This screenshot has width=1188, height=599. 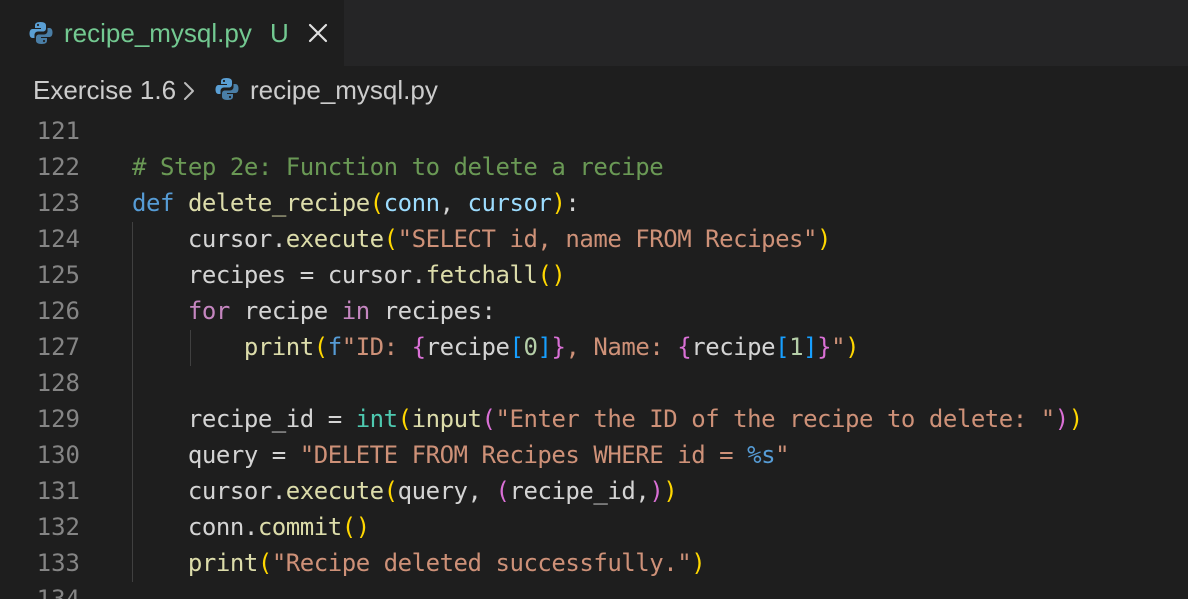 I want to click on tab-filename: recipe_mysql.py, so click(x=158, y=33).